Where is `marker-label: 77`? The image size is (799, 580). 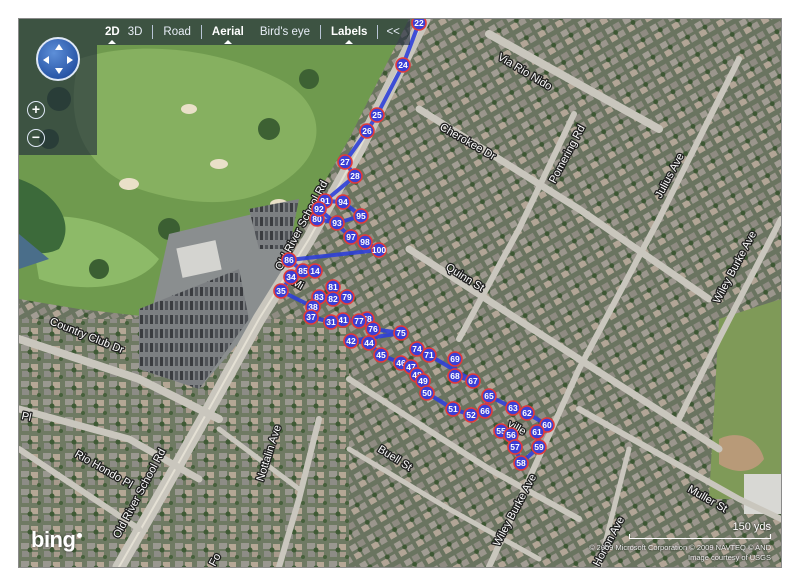
marker-label: 77 is located at coordinates (359, 321).